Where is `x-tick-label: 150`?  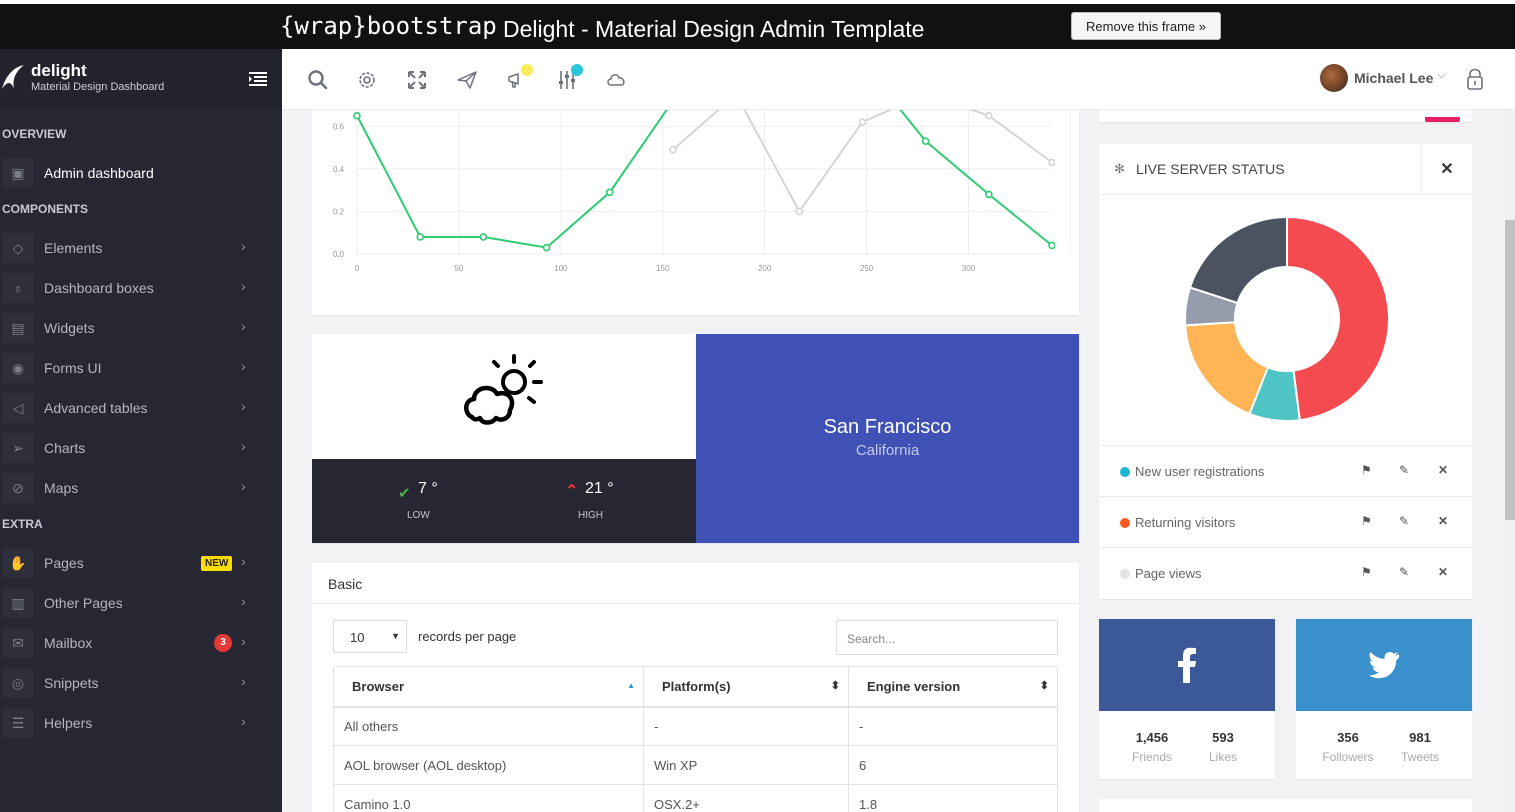
x-tick-label: 150 is located at coordinates (663, 268).